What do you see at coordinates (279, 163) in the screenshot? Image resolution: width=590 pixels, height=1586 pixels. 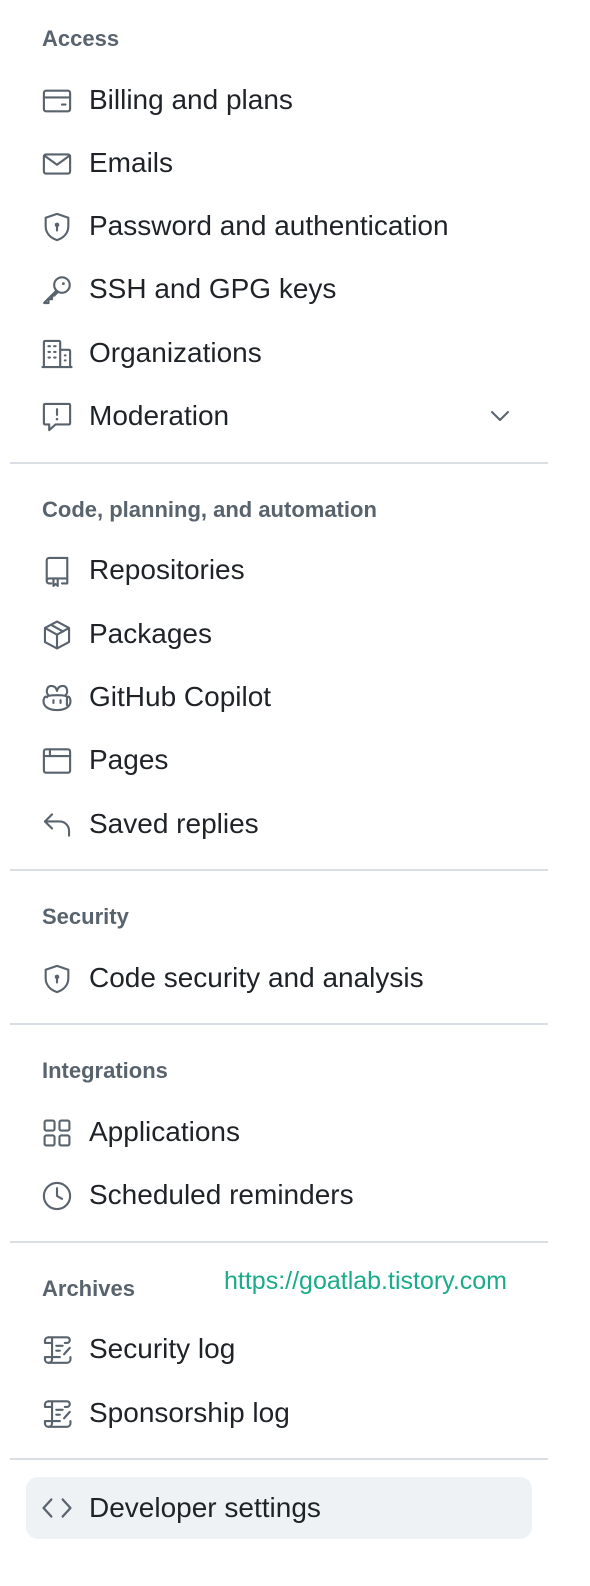 I see `sidebar-item-emails: Emails` at bounding box center [279, 163].